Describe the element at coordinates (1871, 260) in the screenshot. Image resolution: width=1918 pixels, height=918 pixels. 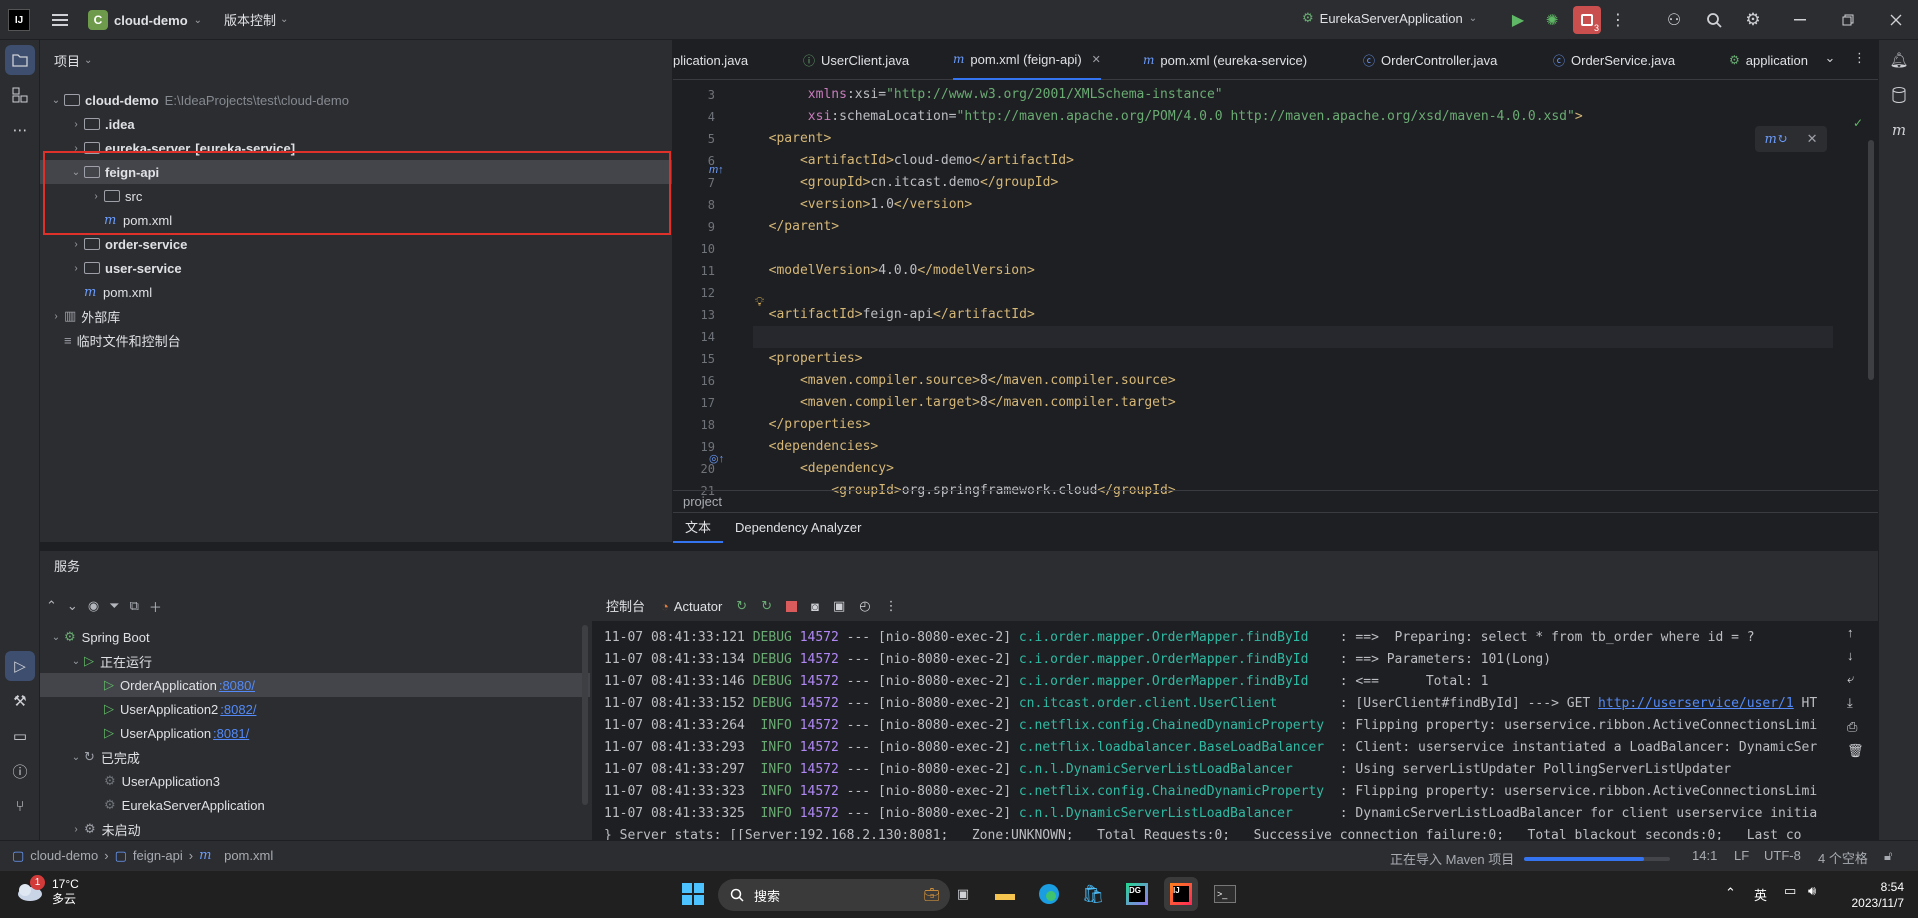
I see `editor-scrollbar` at that location.